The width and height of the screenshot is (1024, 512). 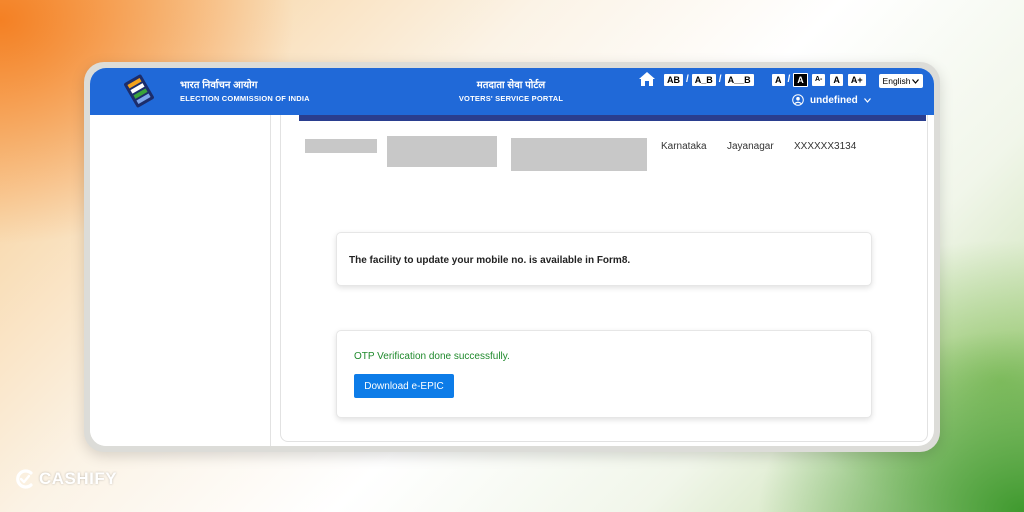 I want to click on spacing-a--b-button: A__B, so click(x=739, y=79).